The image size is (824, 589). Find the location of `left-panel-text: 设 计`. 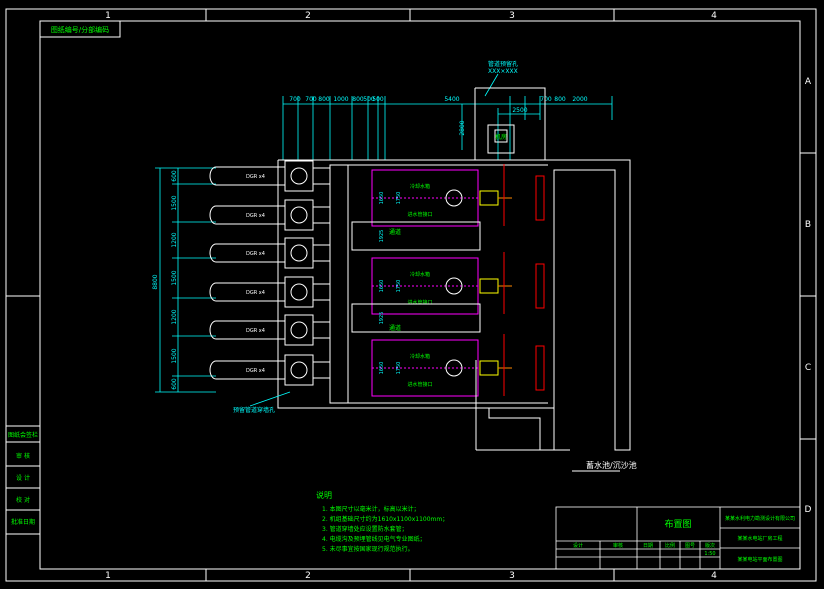

left-panel-text: 设 计 is located at coordinates (23, 478).